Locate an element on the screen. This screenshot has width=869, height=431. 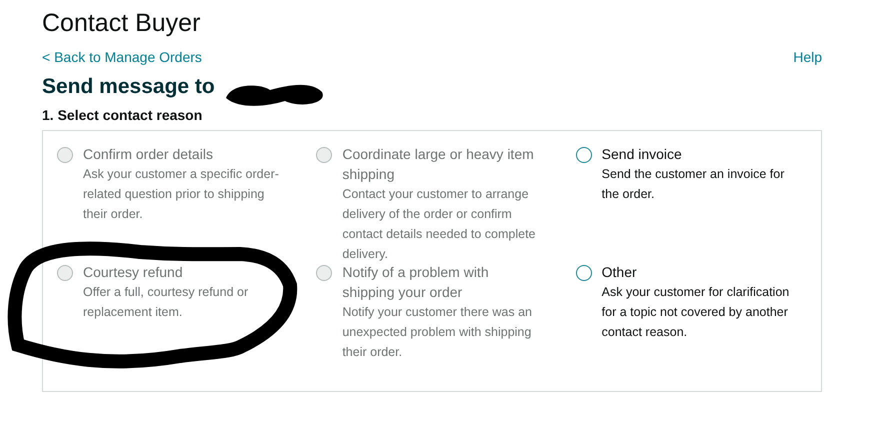
section-heading: Send message to is located at coordinates (128, 87).